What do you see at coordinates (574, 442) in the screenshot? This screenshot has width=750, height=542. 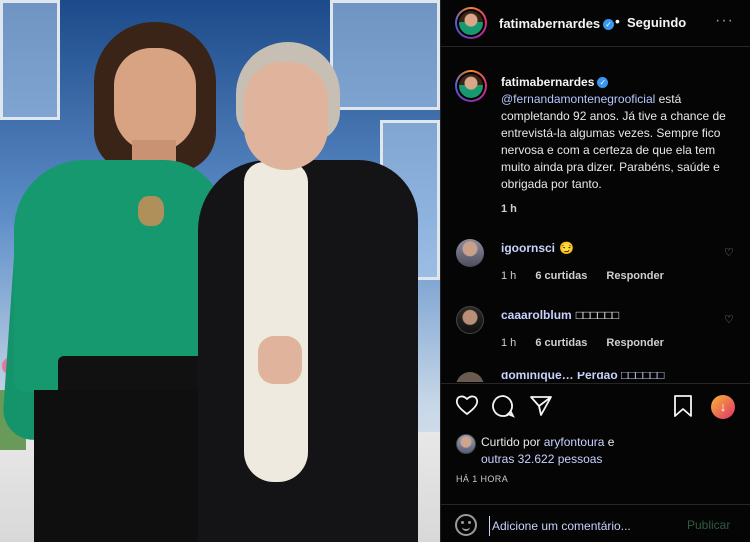 I see `liker-username-link: aryfontoura` at bounding box center [574, 442].